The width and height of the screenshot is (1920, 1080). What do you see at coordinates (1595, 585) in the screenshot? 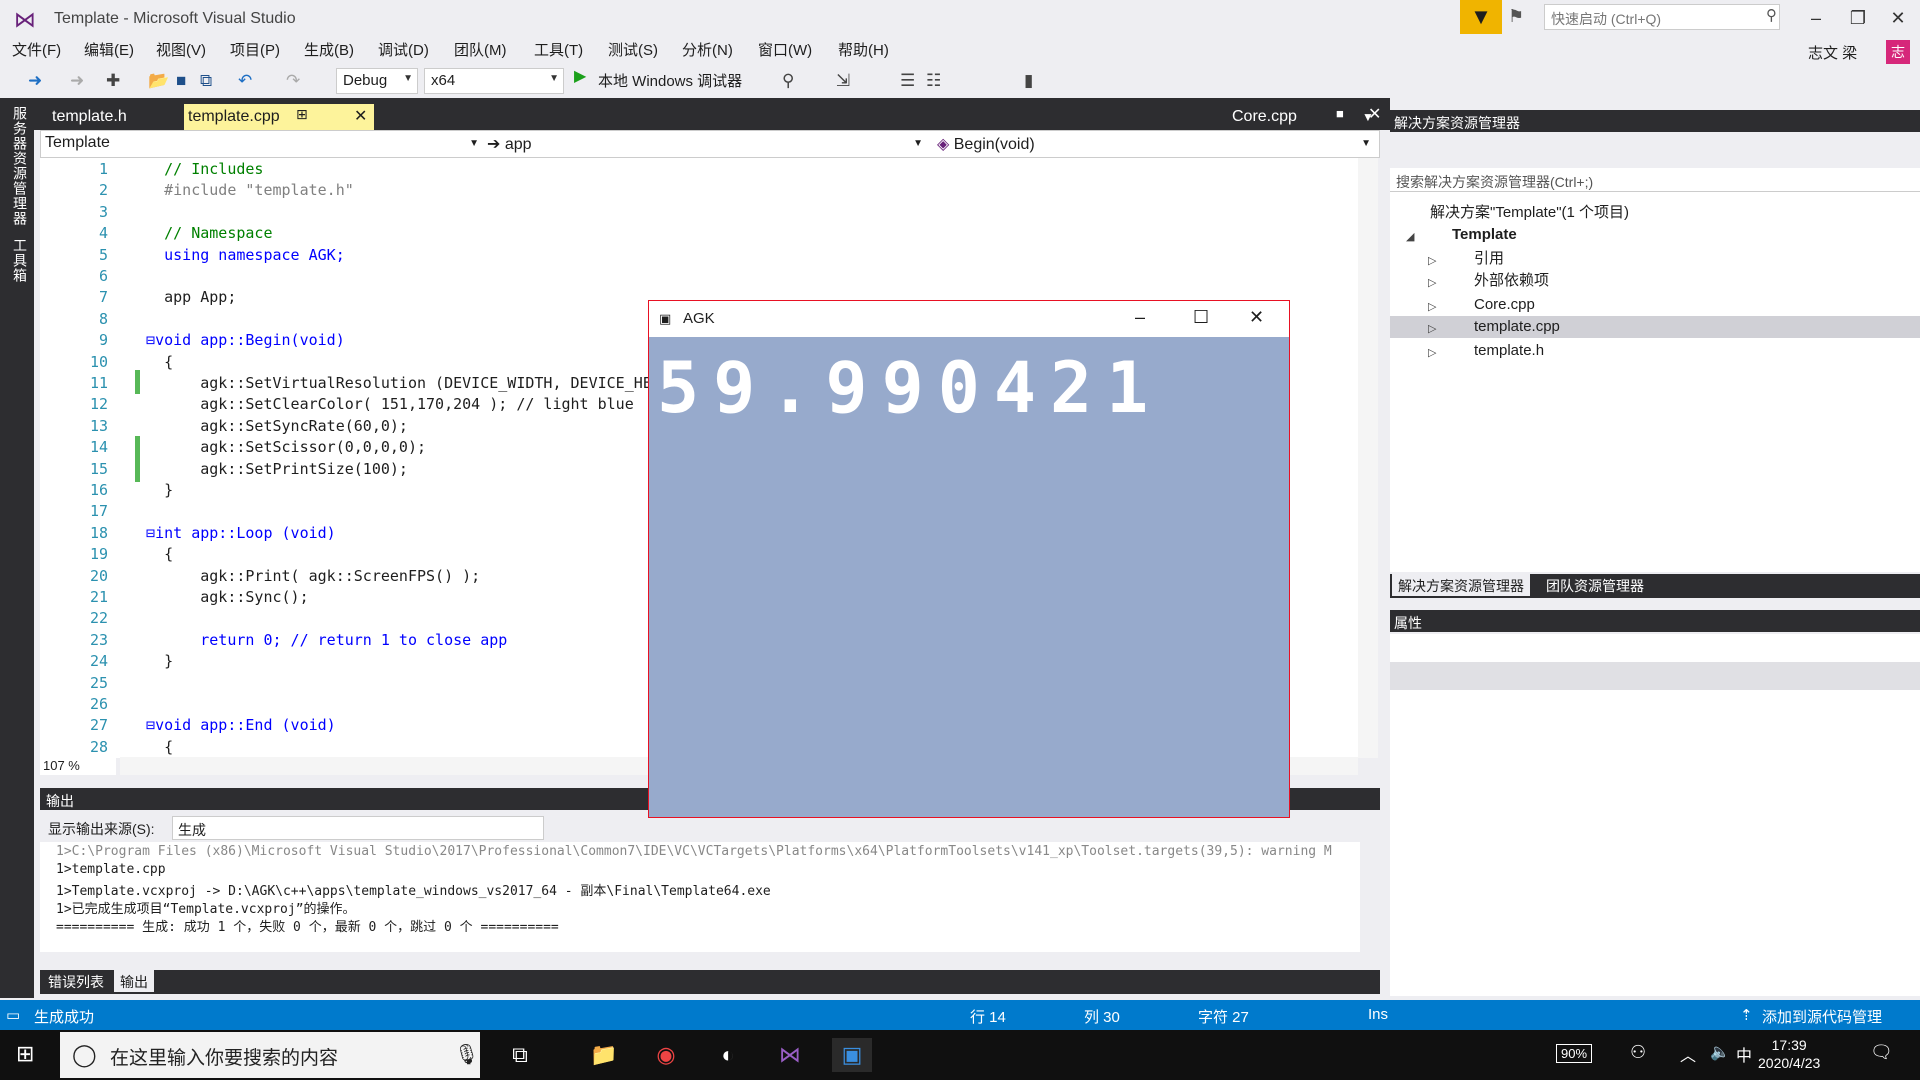
I see `tab-team-explorer: 团队资源管理器` at bounding box center [1595, 585].